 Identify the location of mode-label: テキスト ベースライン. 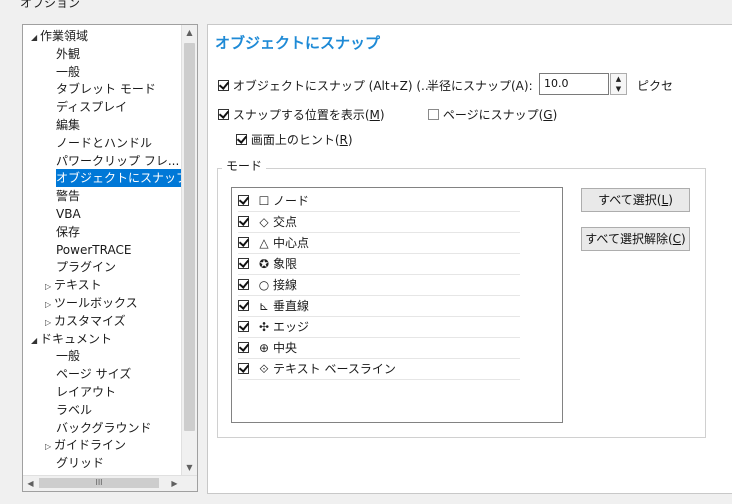
(334, 369).